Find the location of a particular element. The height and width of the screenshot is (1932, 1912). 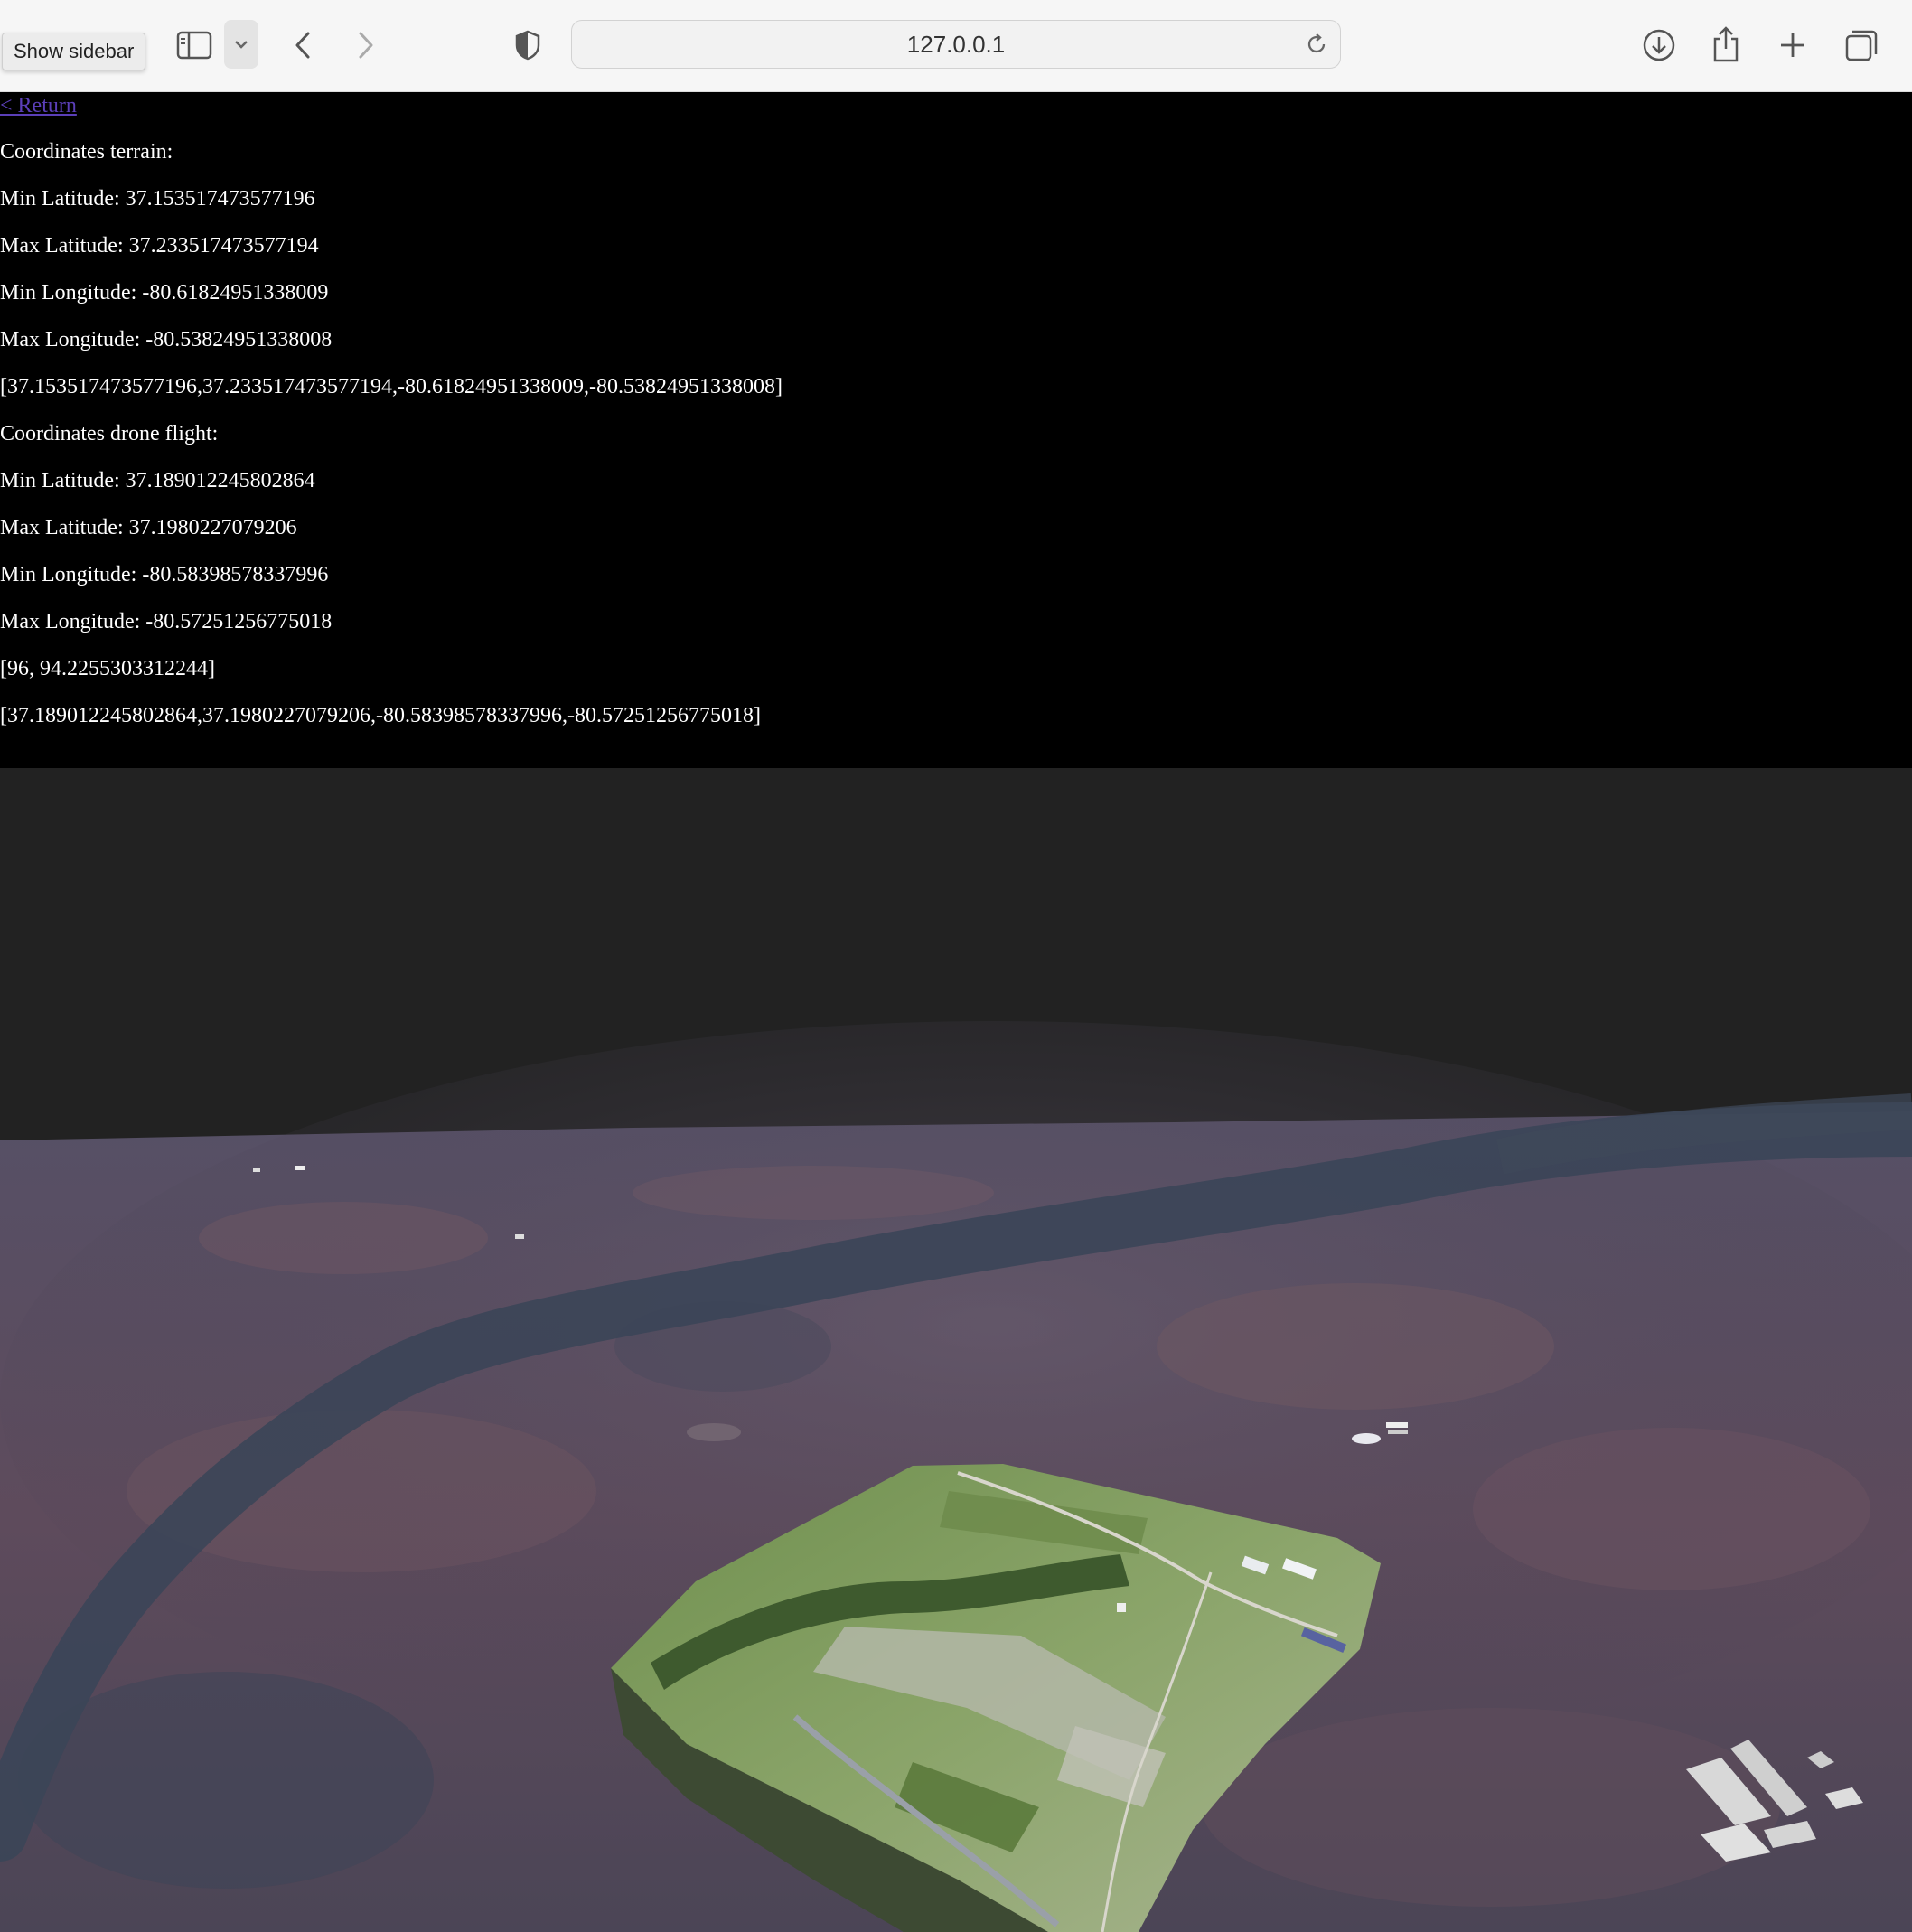

drone-max-latitude: Max Latitude: 37.1980227079206 is located at coordinates (148, 527).